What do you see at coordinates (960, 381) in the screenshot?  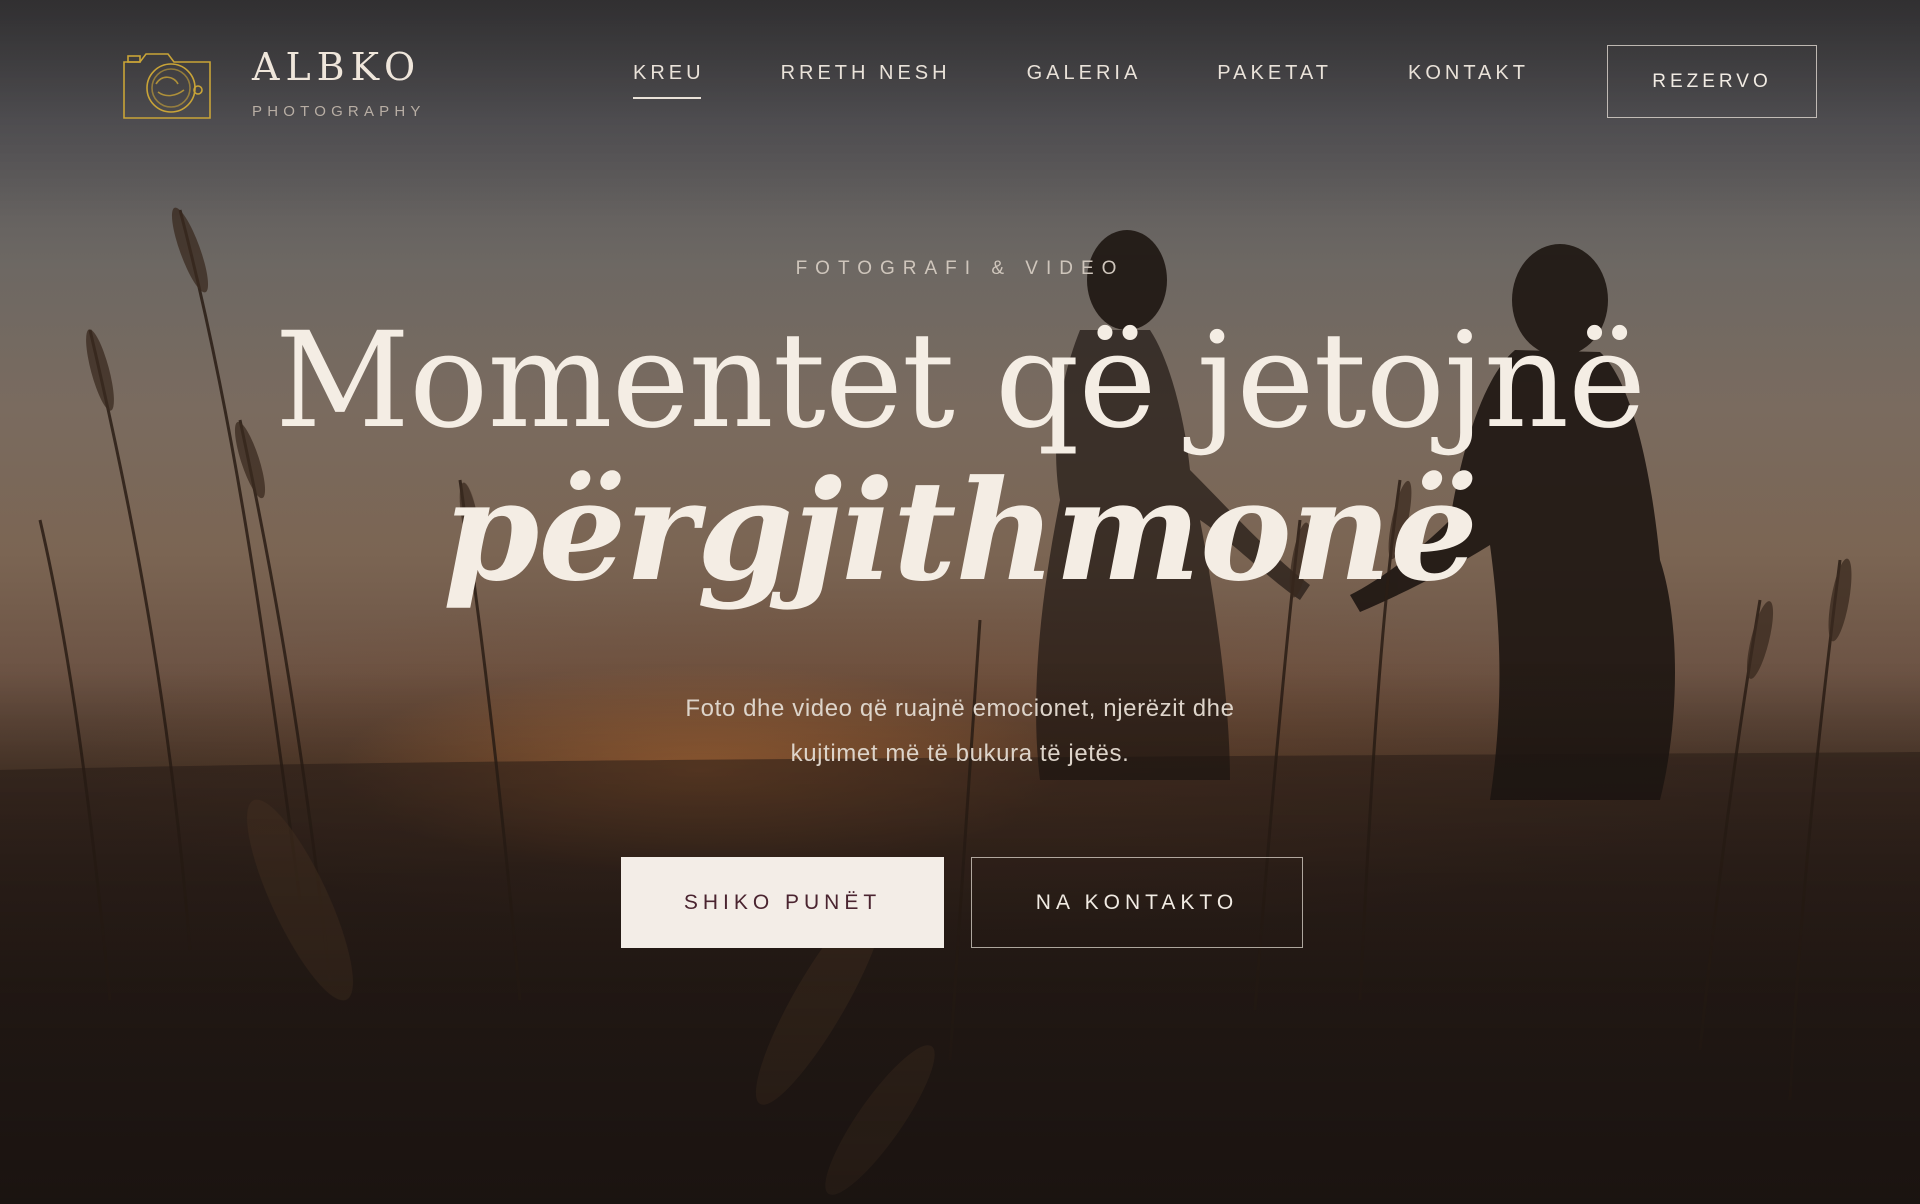 I see `hero-title-line1: Momentet që jetojnë` at bounding box center [960, 381].